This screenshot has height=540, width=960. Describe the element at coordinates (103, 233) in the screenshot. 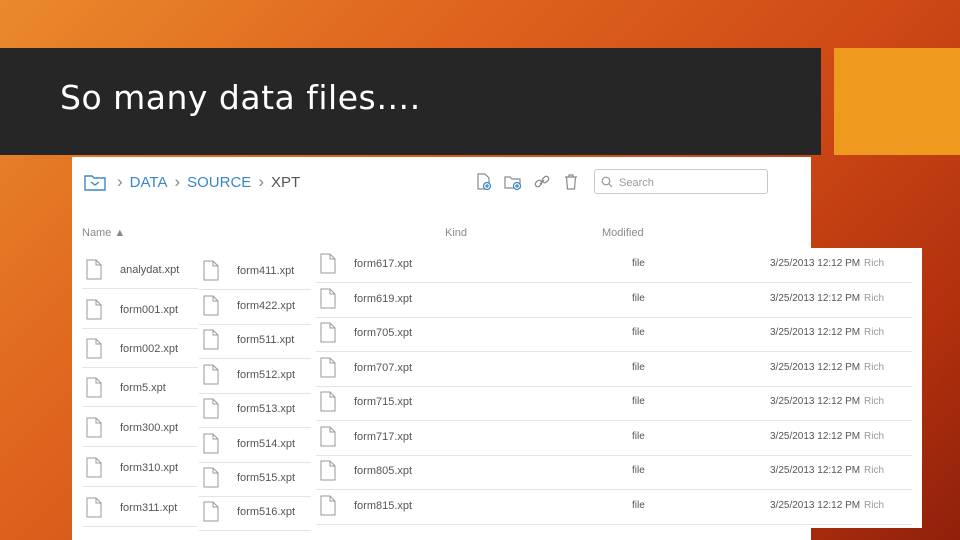

I see `column-header-name: Name ▲` at that location.